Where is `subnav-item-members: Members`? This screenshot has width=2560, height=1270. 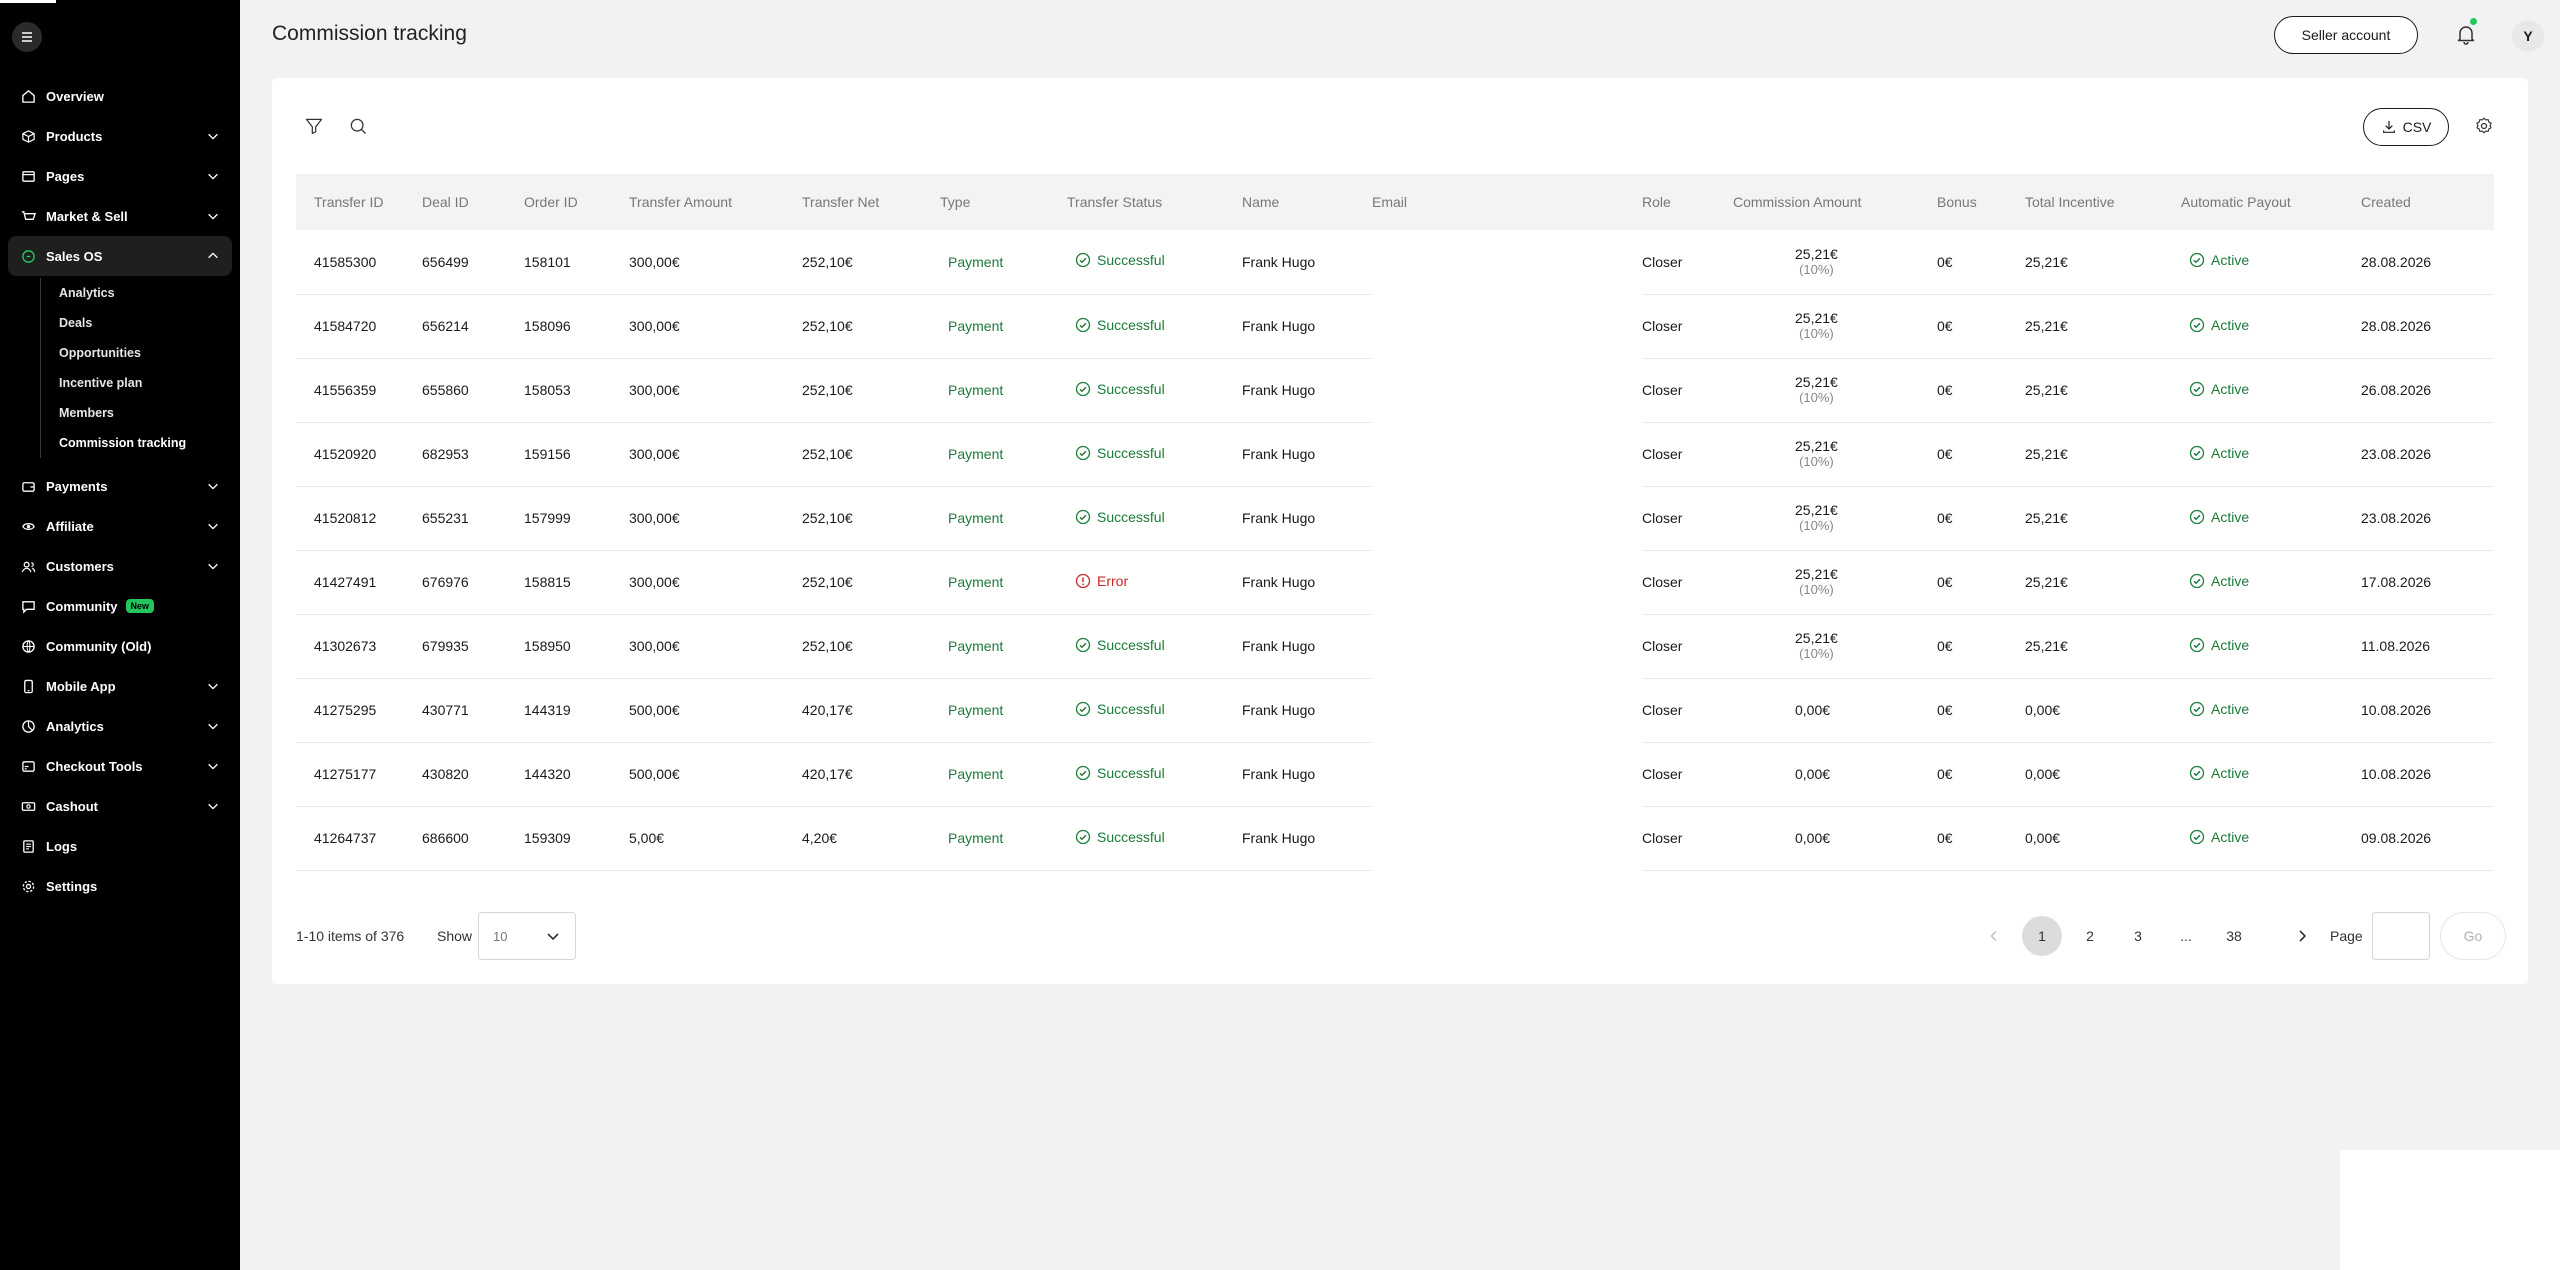 subnav-item-members: Members is located at coordinates (145, 413).